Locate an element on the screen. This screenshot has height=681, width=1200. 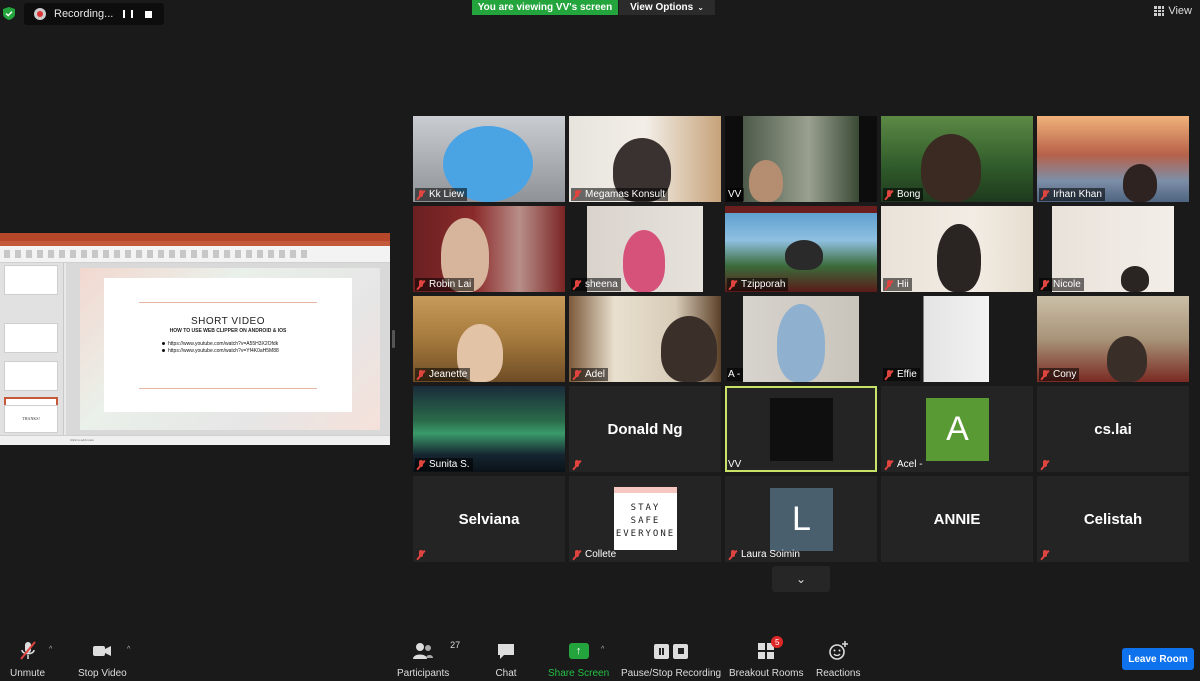
avatar-text: SAFE is located at coordinates (645, 521).